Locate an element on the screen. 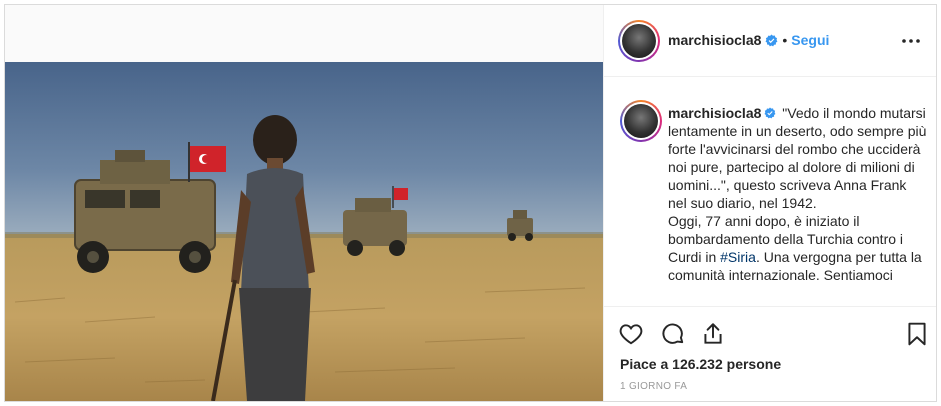  heart-icon is located at coordinates (631, 334).